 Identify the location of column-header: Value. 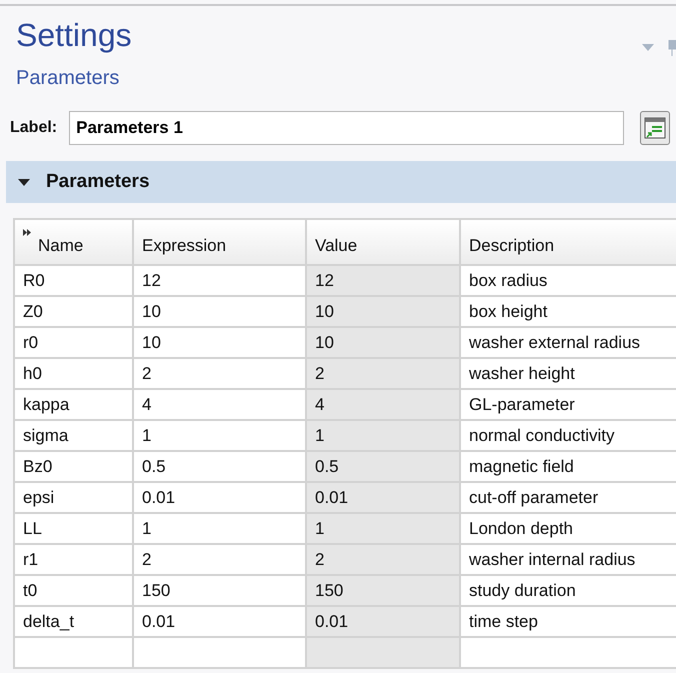
(383, 242).